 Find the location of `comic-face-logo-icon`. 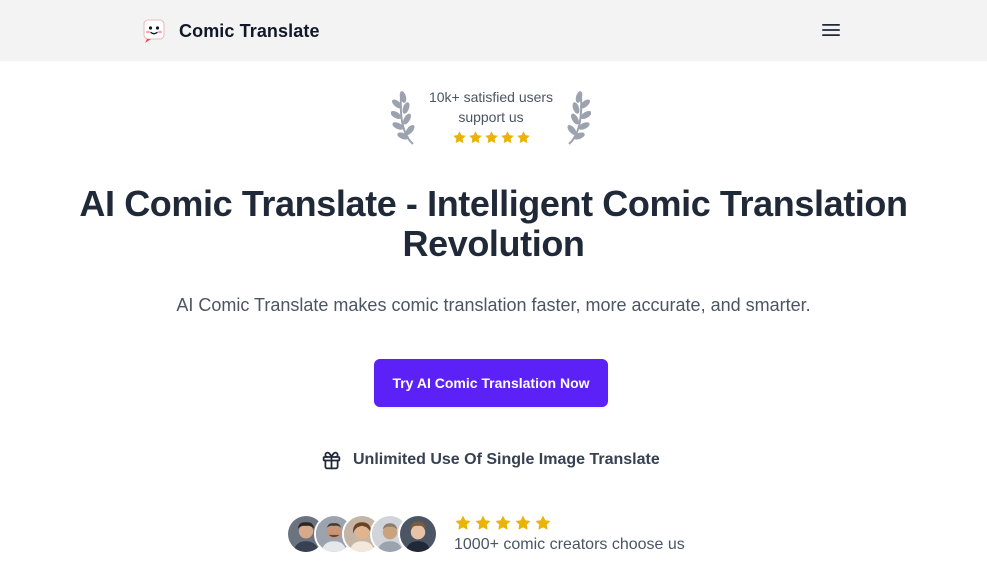

comic-face-logo-icon is located at coordinates (154, 31).